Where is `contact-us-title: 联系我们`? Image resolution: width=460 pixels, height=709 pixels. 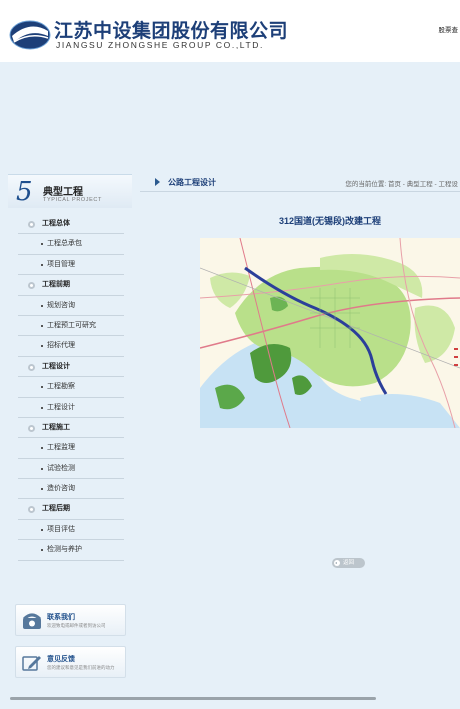 contact-us-title: 联系我们 is located at coordinates (61, 617).